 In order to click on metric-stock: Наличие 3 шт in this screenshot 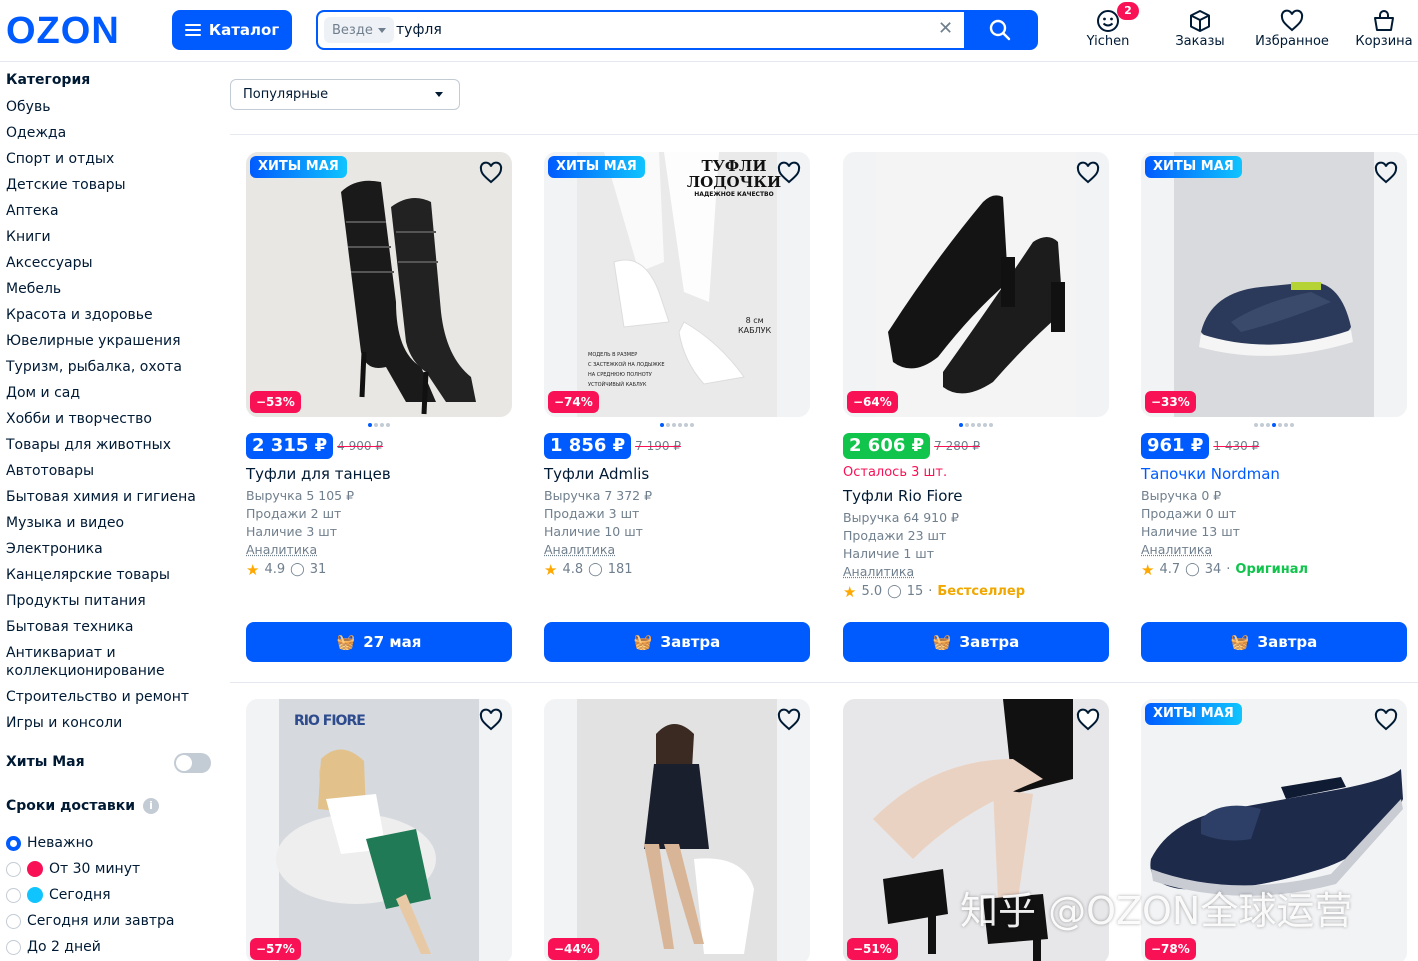, I will do `click(291, 531)`.